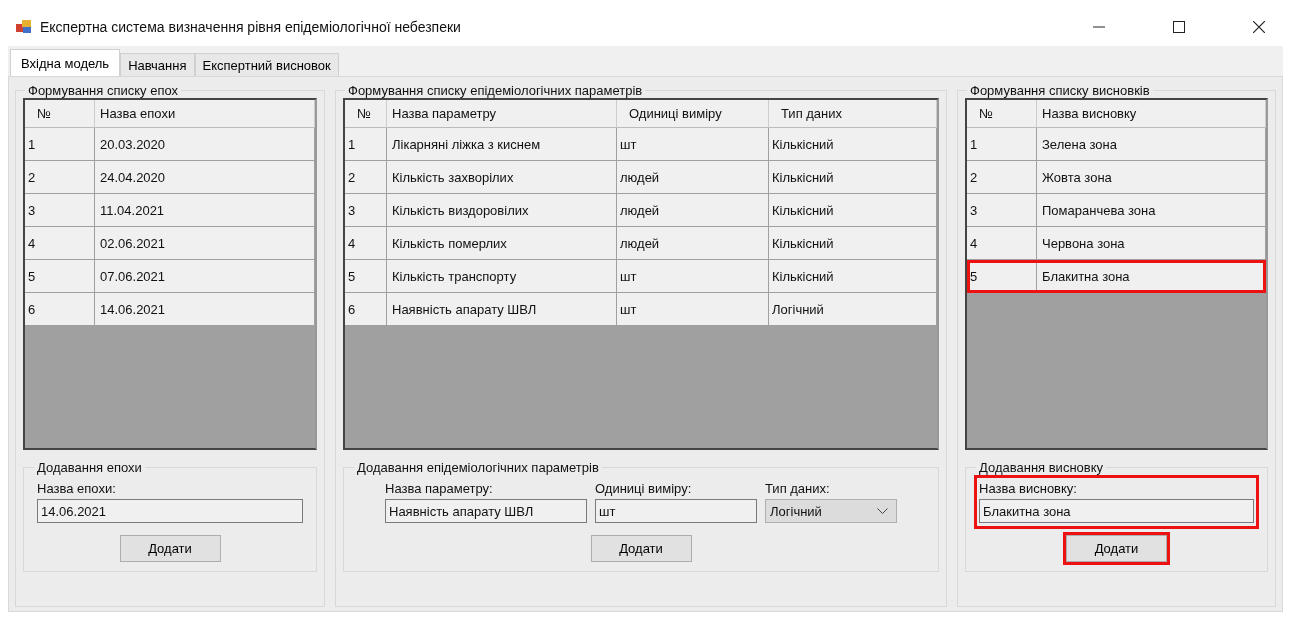 This screenshot has width=1291, height=619. I want to click on maximize-icon, so click(1179, 27).